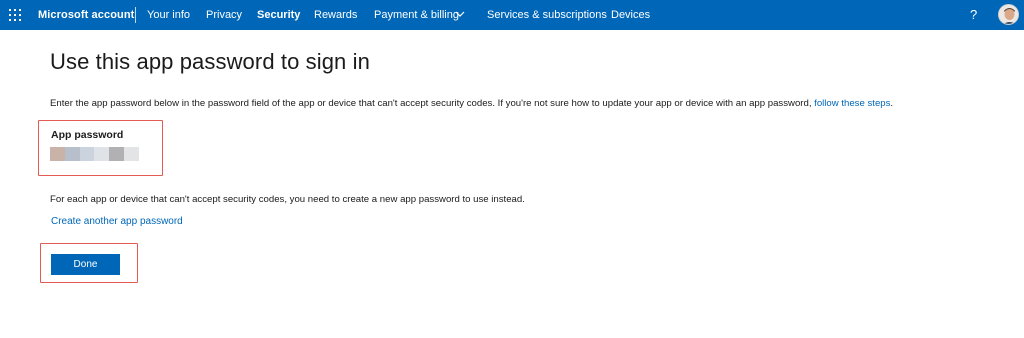 This screenshot has height=338, width=1024. What do you see at coordinates (168, 15) in the screenshot?
I see `nav-your-info: Your info` at bounding box center [168, 15].